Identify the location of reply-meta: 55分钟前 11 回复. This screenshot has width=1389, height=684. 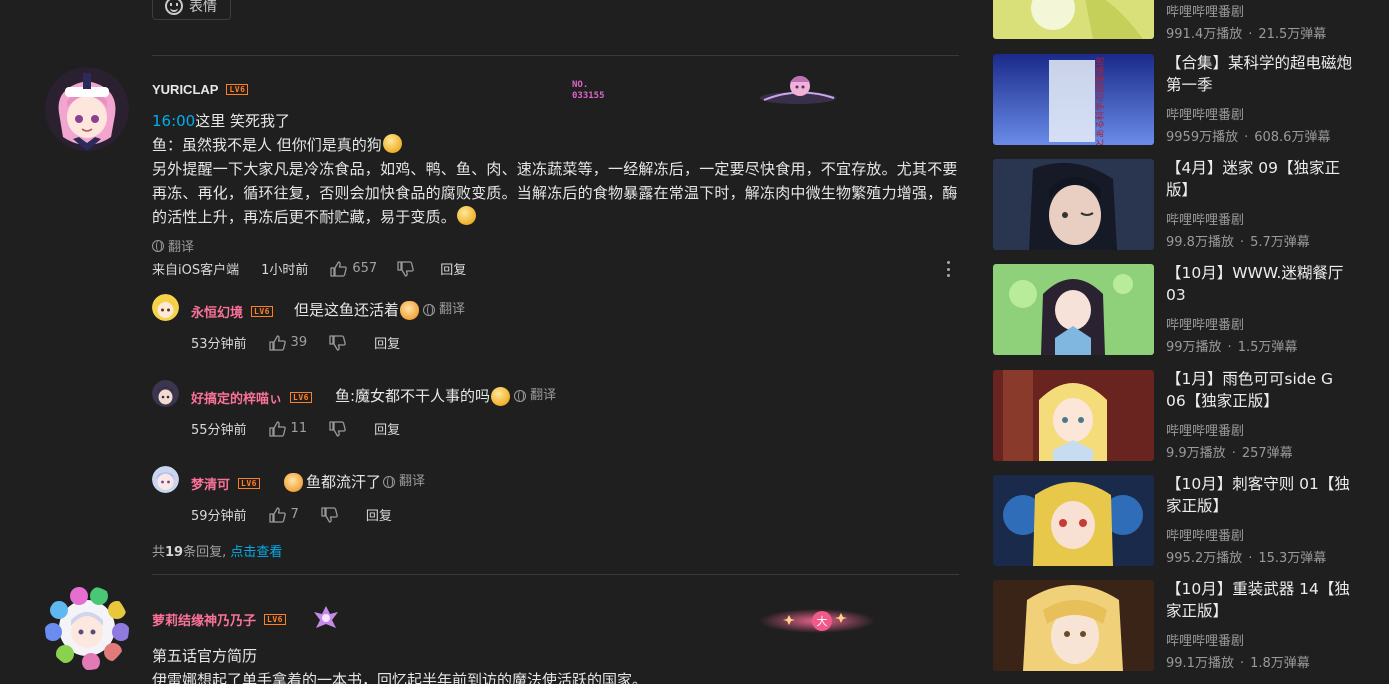
(295, 428).